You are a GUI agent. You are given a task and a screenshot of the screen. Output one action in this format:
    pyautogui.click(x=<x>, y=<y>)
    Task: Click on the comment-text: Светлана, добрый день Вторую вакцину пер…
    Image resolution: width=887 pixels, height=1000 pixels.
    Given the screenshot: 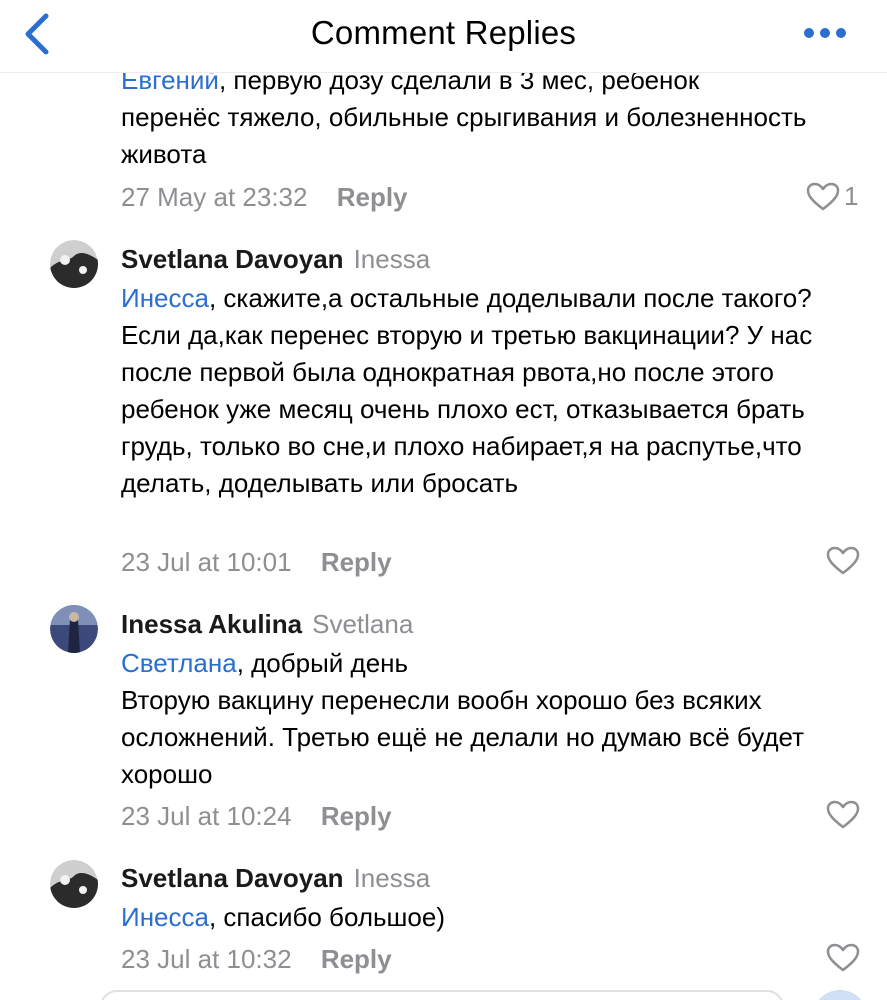 What is the action you would take?
    pyautogui.click(x=463, y=718)
    